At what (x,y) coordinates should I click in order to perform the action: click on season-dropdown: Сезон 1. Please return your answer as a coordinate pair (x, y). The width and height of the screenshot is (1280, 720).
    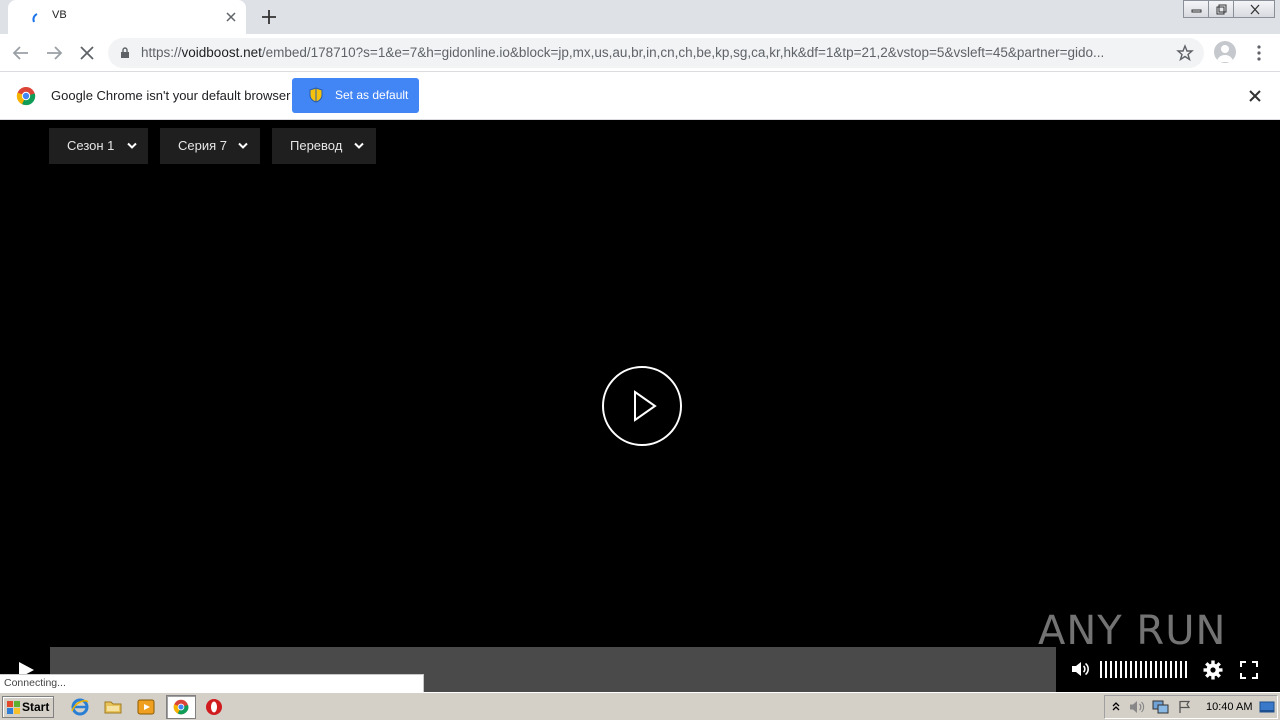
    Looking at the image, I should click on (98, 146).